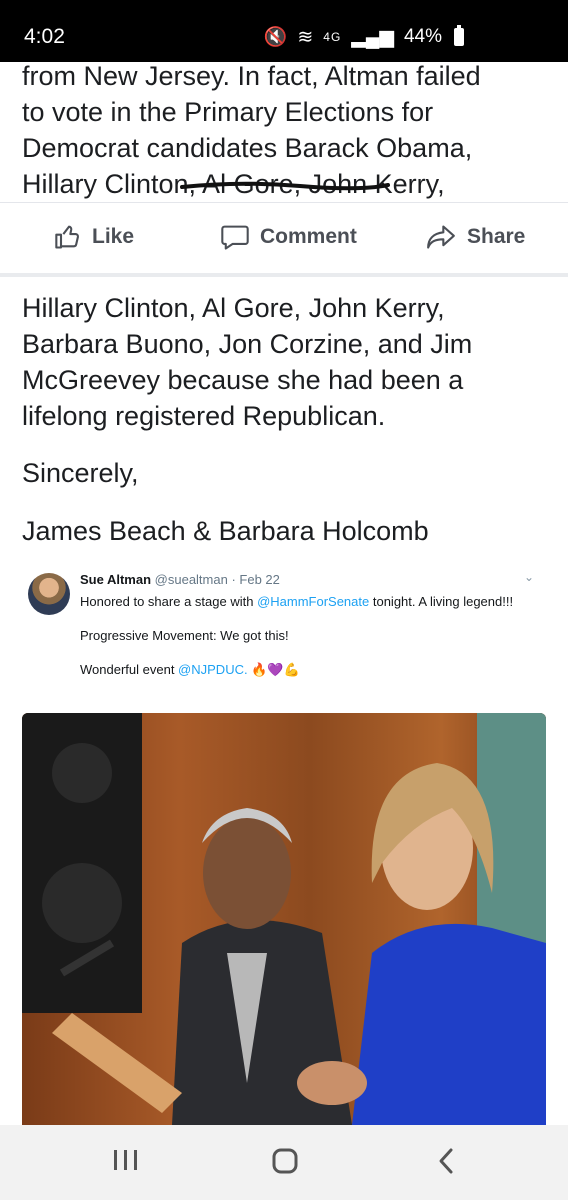  Describe the element at coordinates (275, 669) in the screenshot. I see `tweet-emoji: 🔥💜💪` at that location.